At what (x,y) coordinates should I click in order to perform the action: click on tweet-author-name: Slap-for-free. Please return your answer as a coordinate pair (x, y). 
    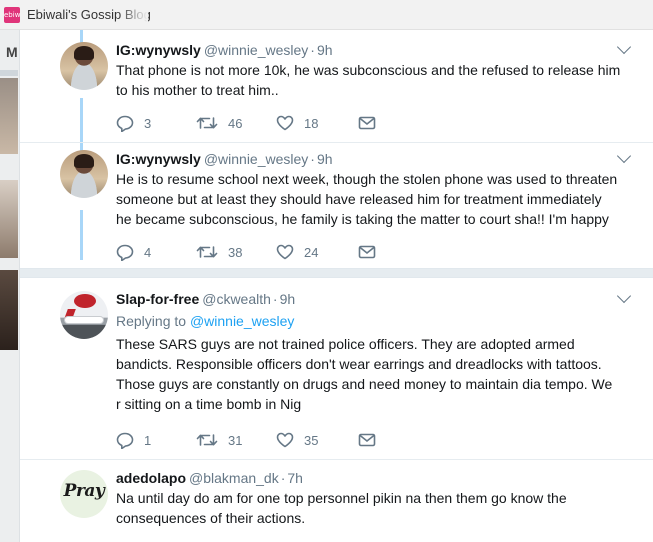
    Looking at the image, I should click on (157, 299).